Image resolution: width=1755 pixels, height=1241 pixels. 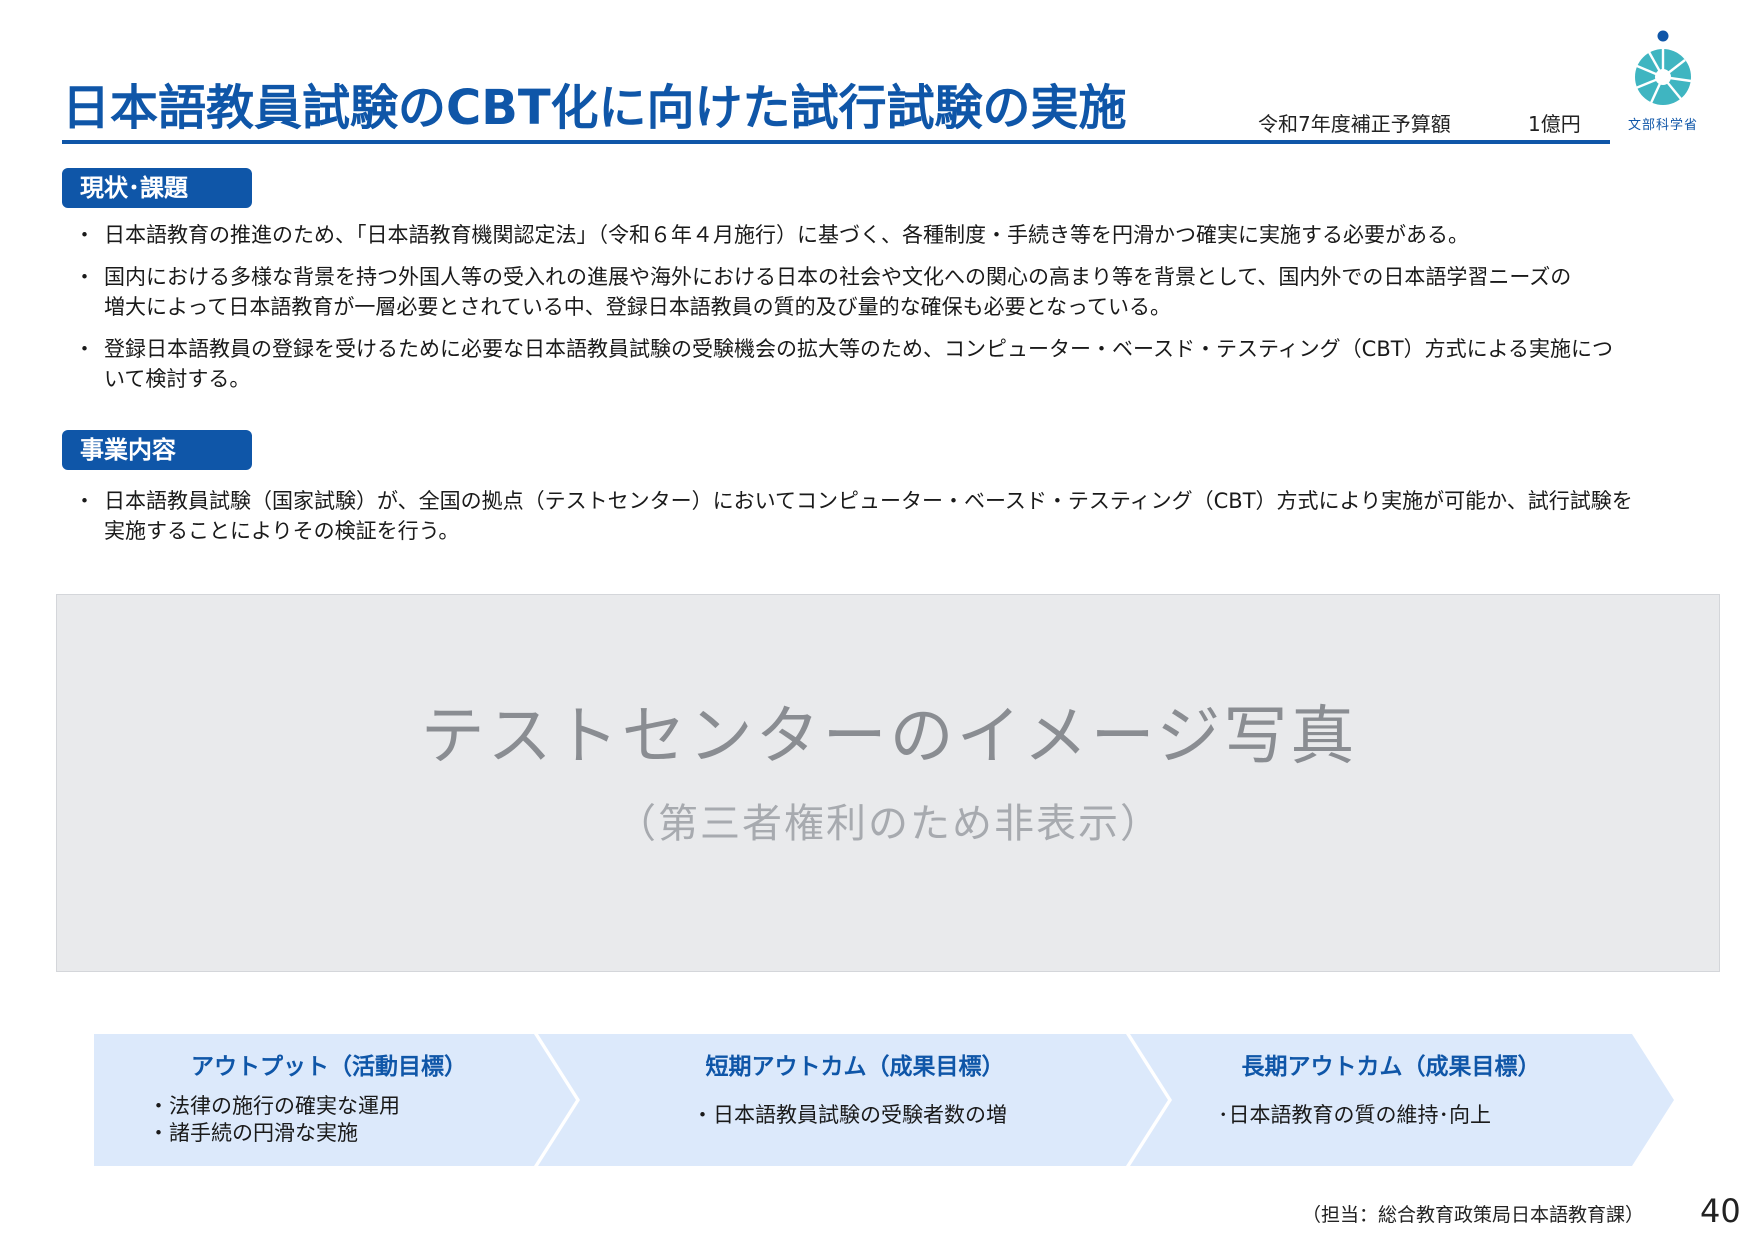 What do you see at coordinates (889, 824) in the screenshot?
I see `placeholder-sub-text: （第三者権利のため非表示）` at bounding box center [889, 824].